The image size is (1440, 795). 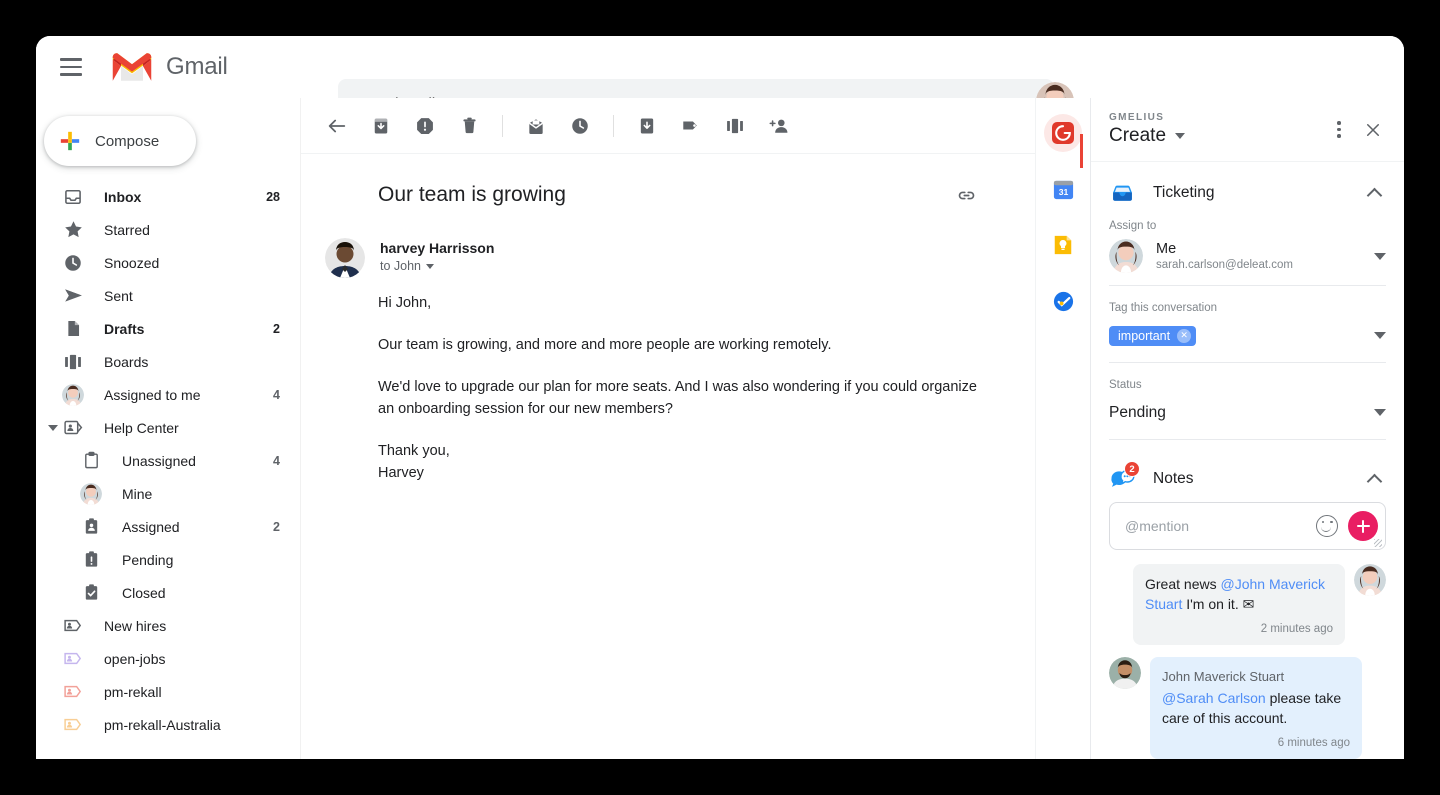 I want to click on emoji-icon, so click(x=1327, y=526).